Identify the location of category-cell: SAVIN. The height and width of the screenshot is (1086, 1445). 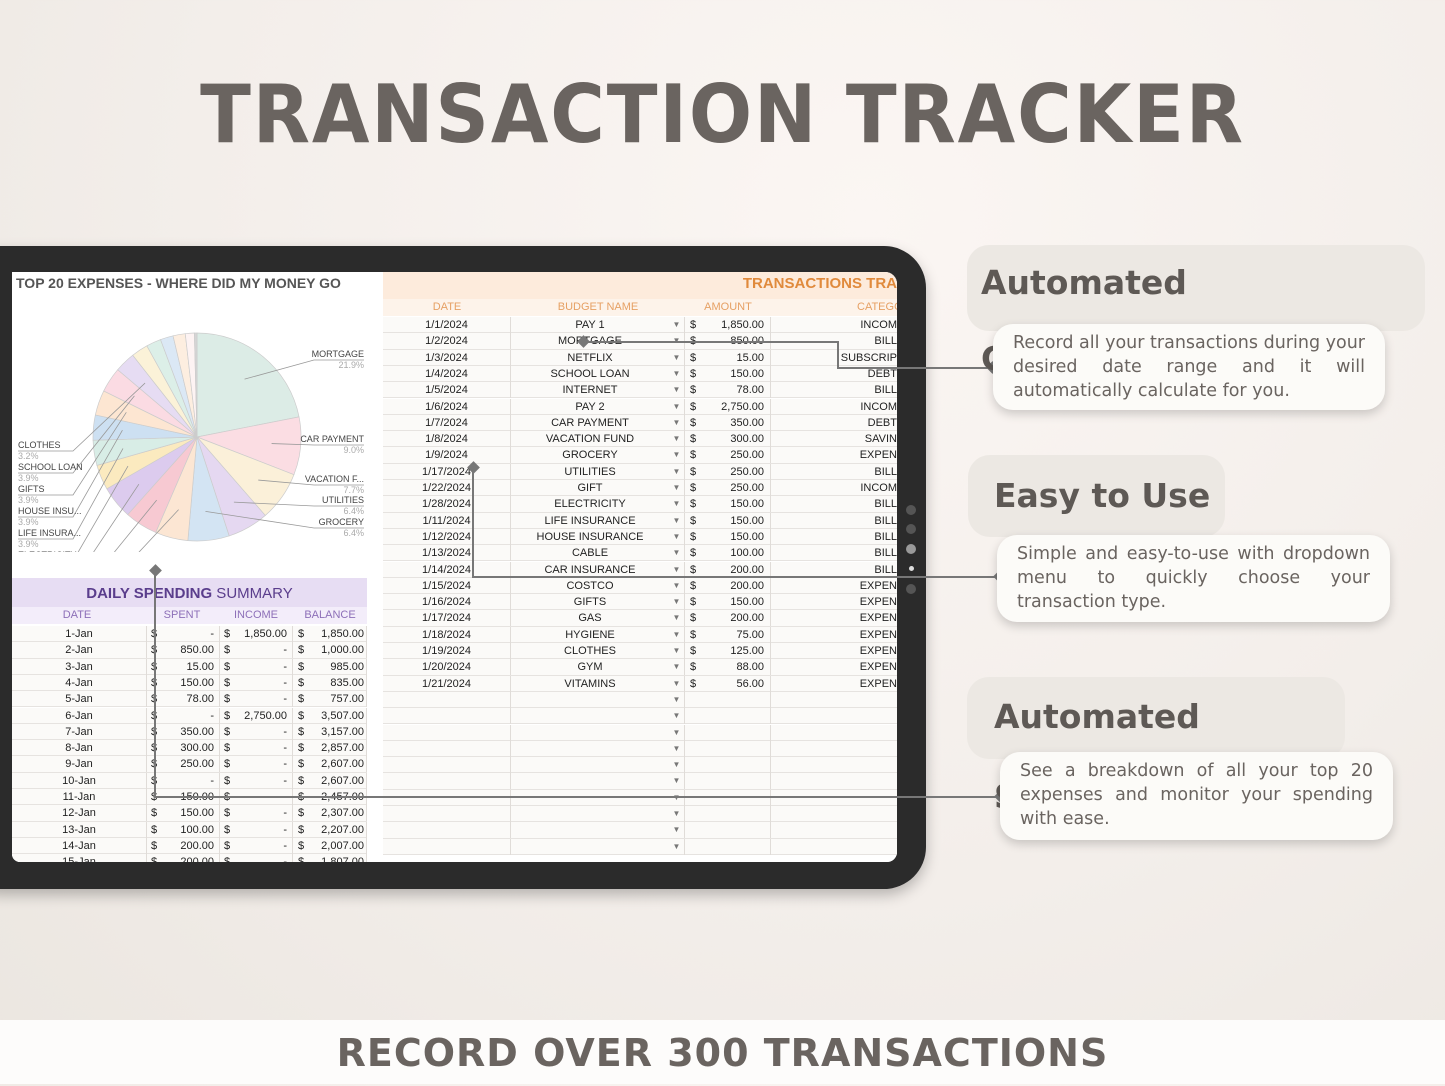
(834, 439).